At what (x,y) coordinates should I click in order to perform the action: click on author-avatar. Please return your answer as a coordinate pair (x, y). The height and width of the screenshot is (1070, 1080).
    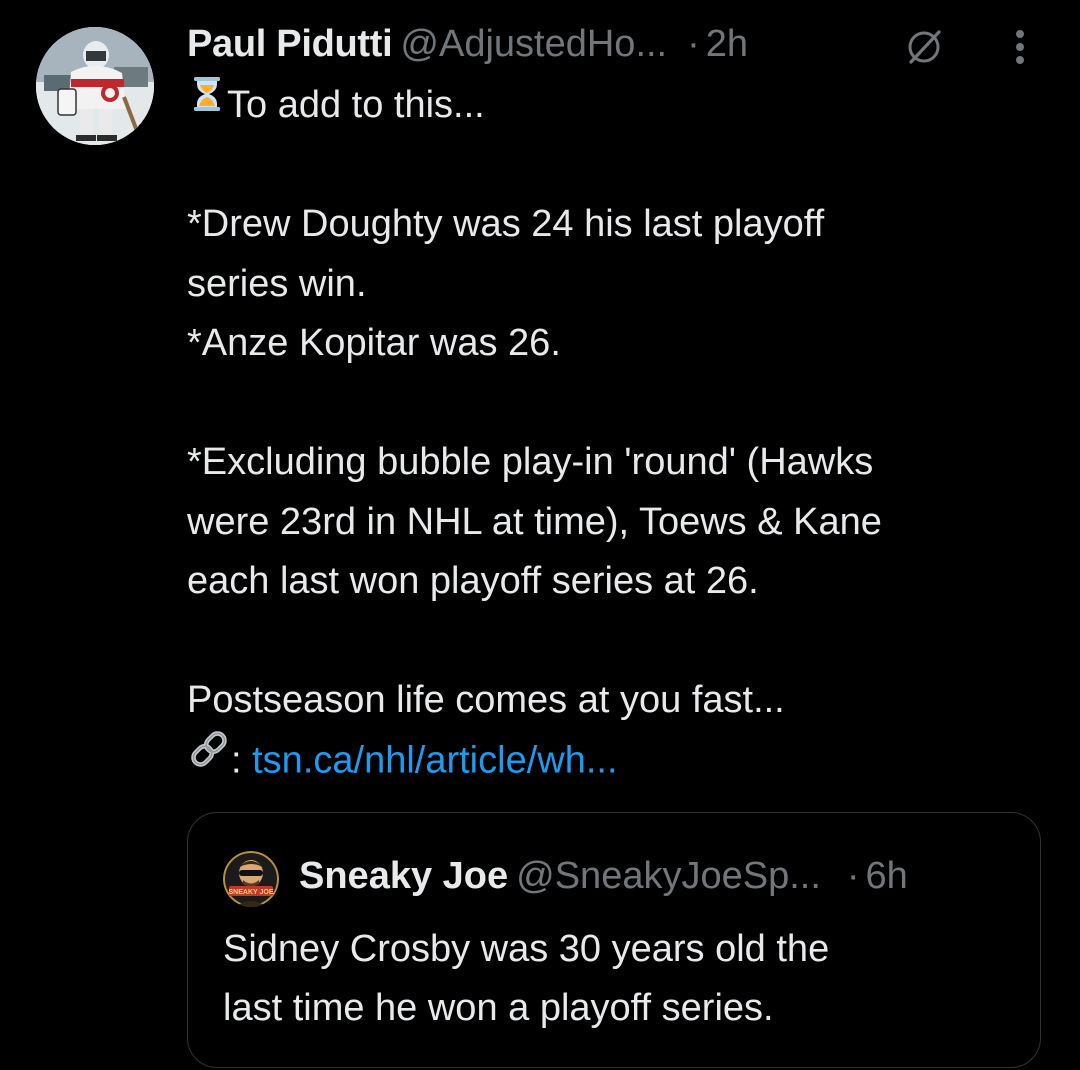
    Looking at the image, I should click on (95, 86).